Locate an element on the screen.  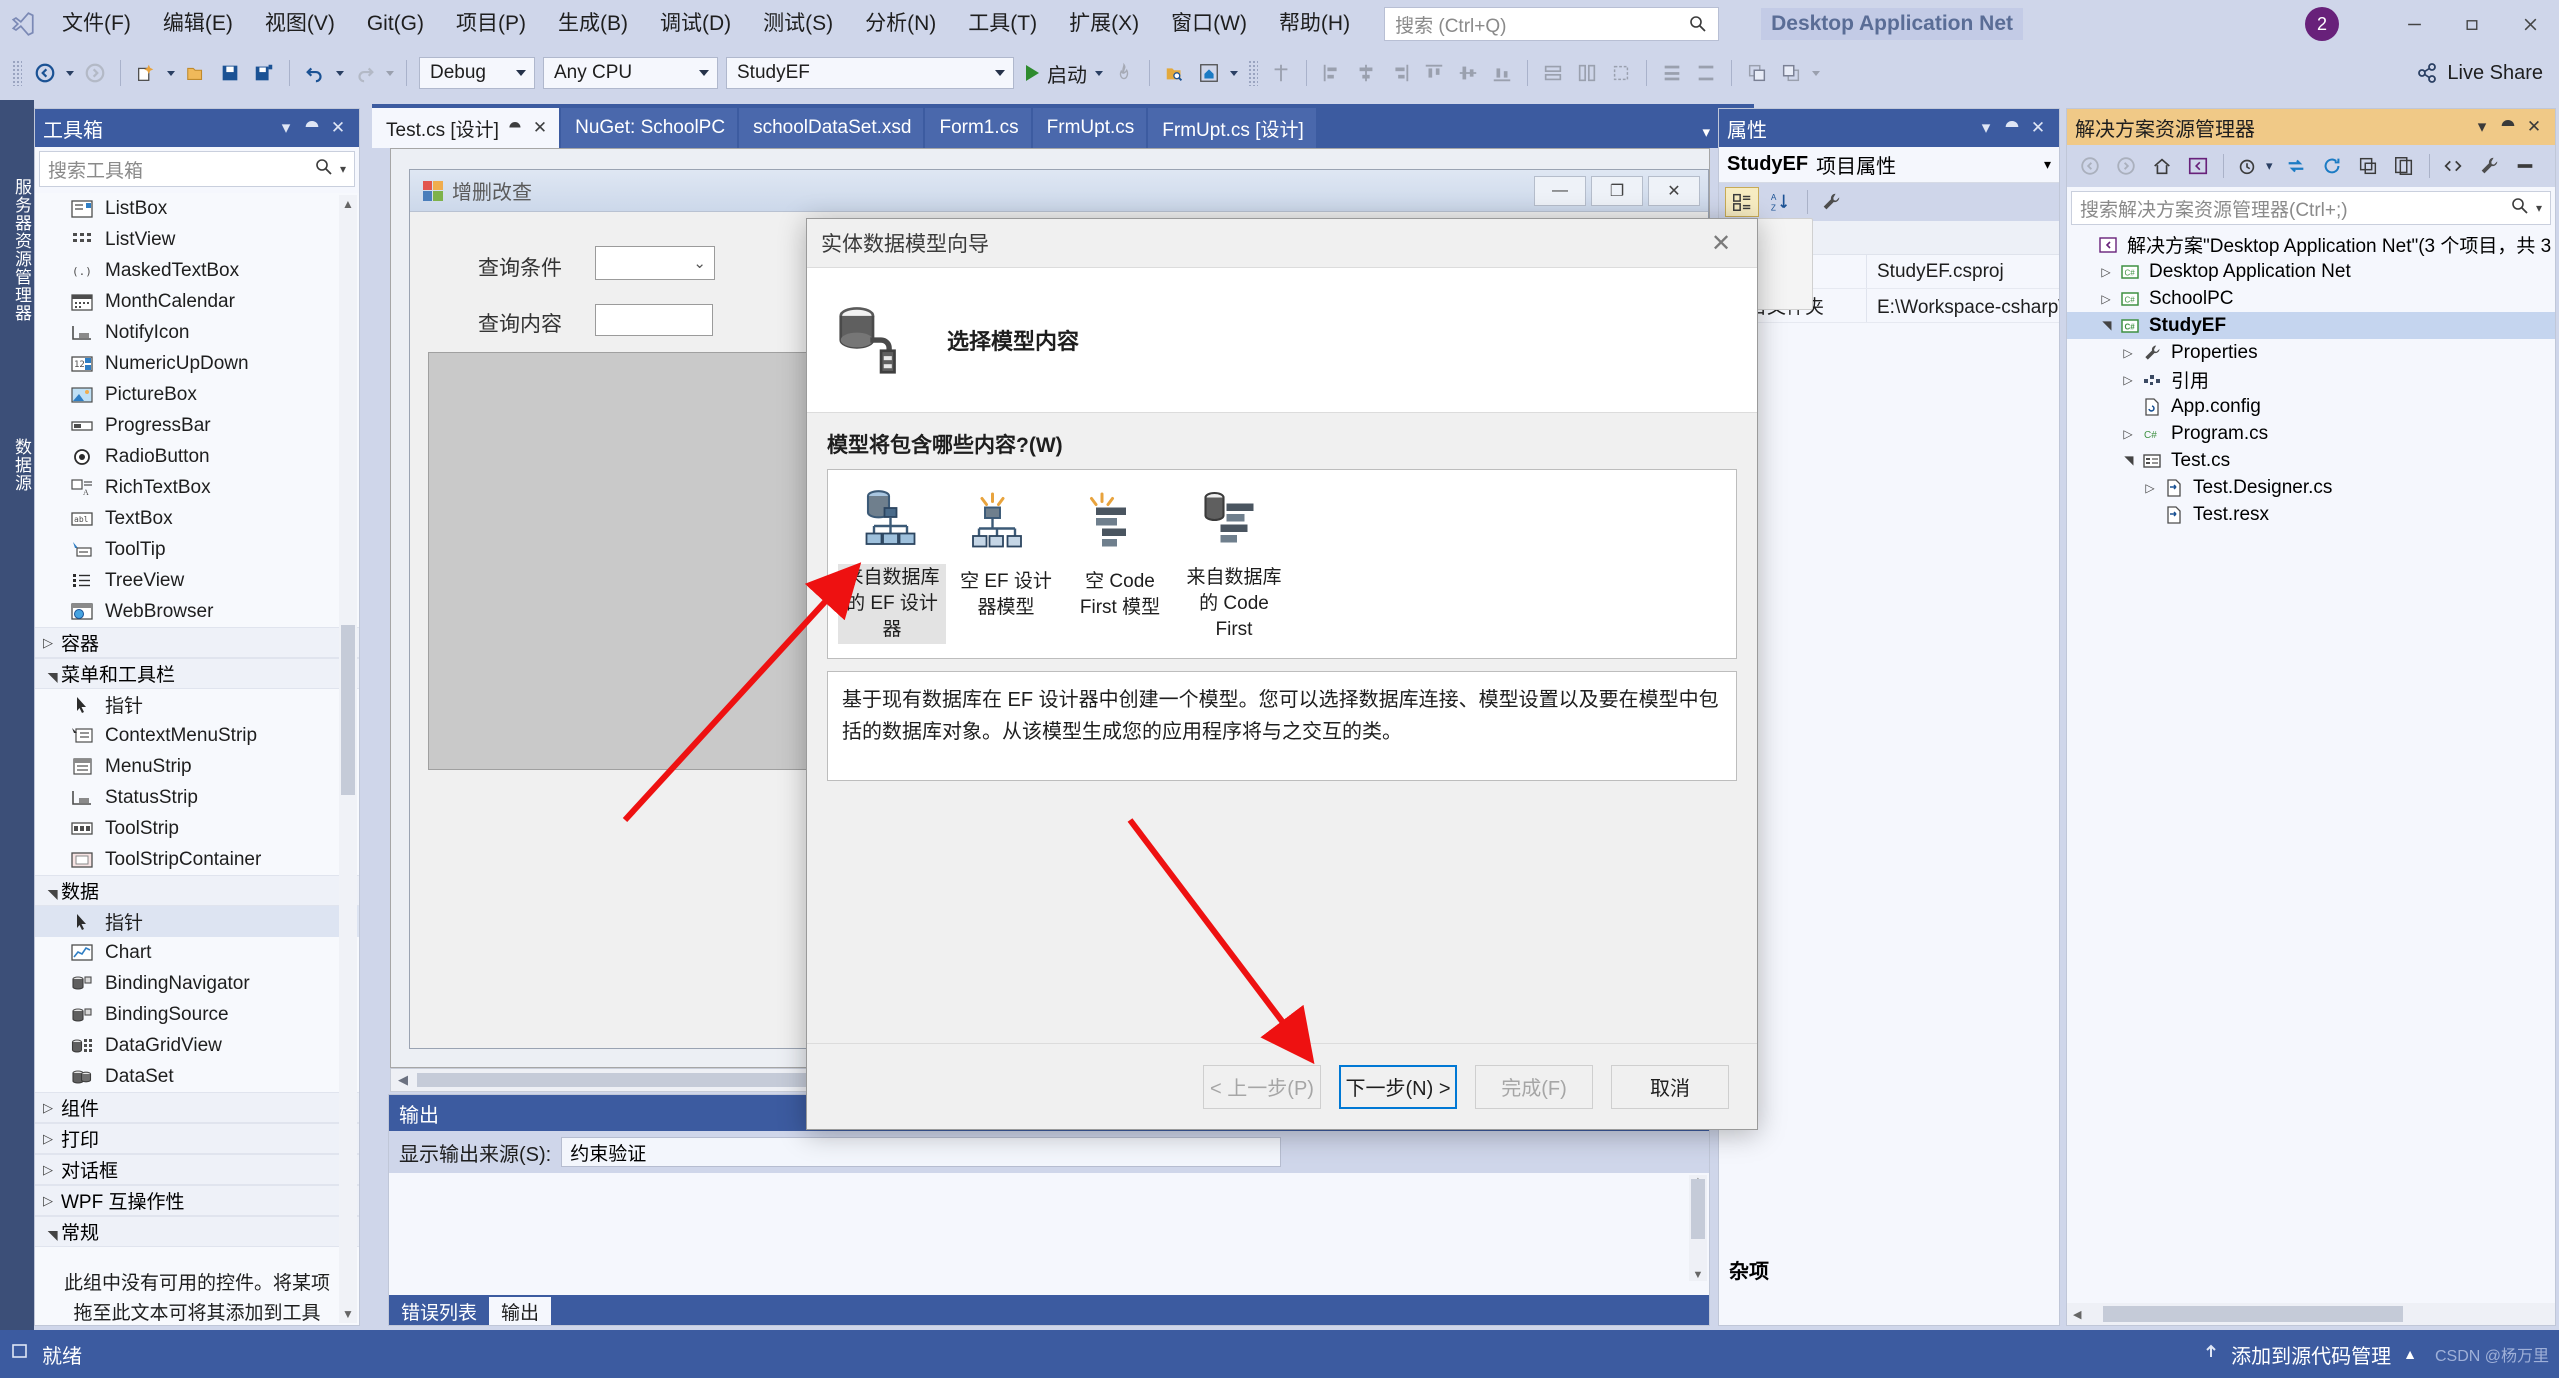
tree-node-test.designer.cs: ▷ Test.Designer.cs is located at coordinates (2311, 487).